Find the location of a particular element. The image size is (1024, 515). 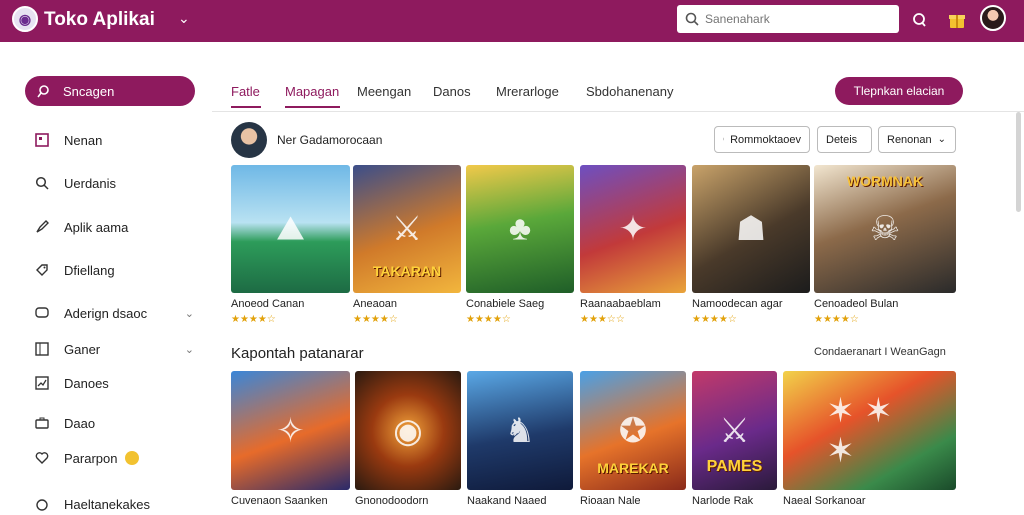

sidebar-item-label: Haeltanekakes is located at coordinates (107, 504).